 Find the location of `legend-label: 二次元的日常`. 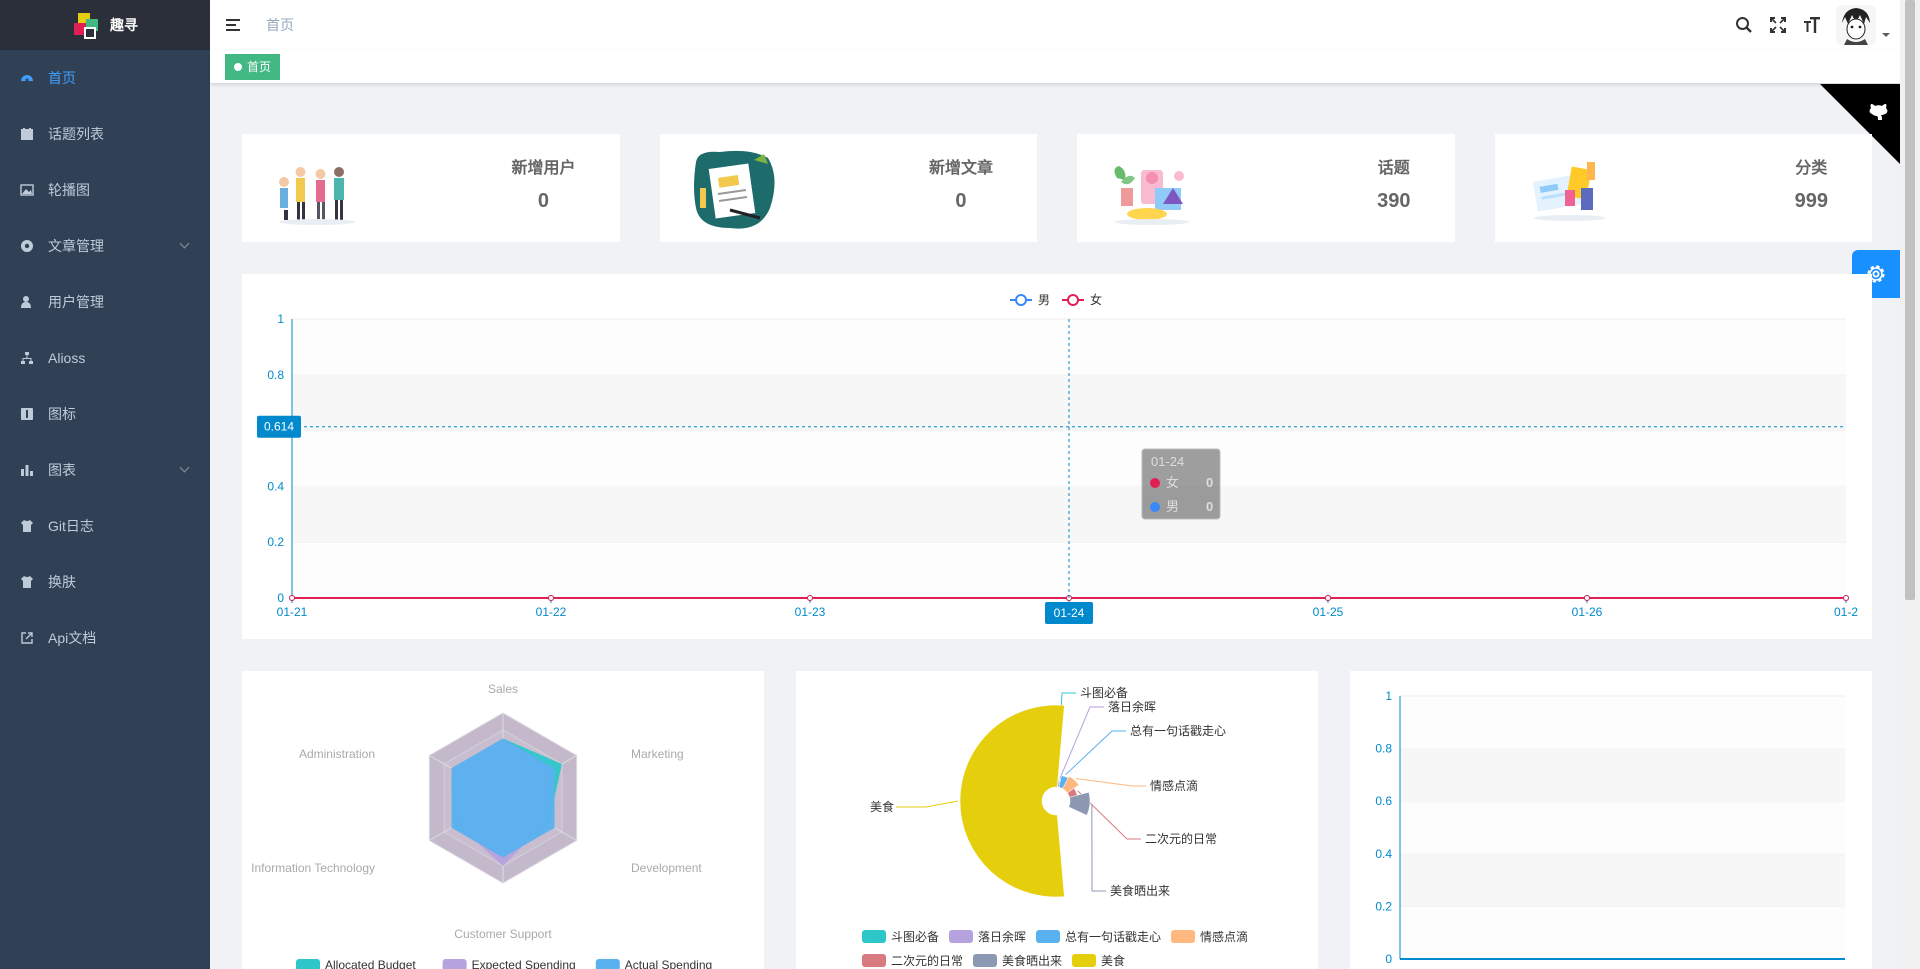

legend-label: 二次元的日常 is located at coordinates (927, 960).